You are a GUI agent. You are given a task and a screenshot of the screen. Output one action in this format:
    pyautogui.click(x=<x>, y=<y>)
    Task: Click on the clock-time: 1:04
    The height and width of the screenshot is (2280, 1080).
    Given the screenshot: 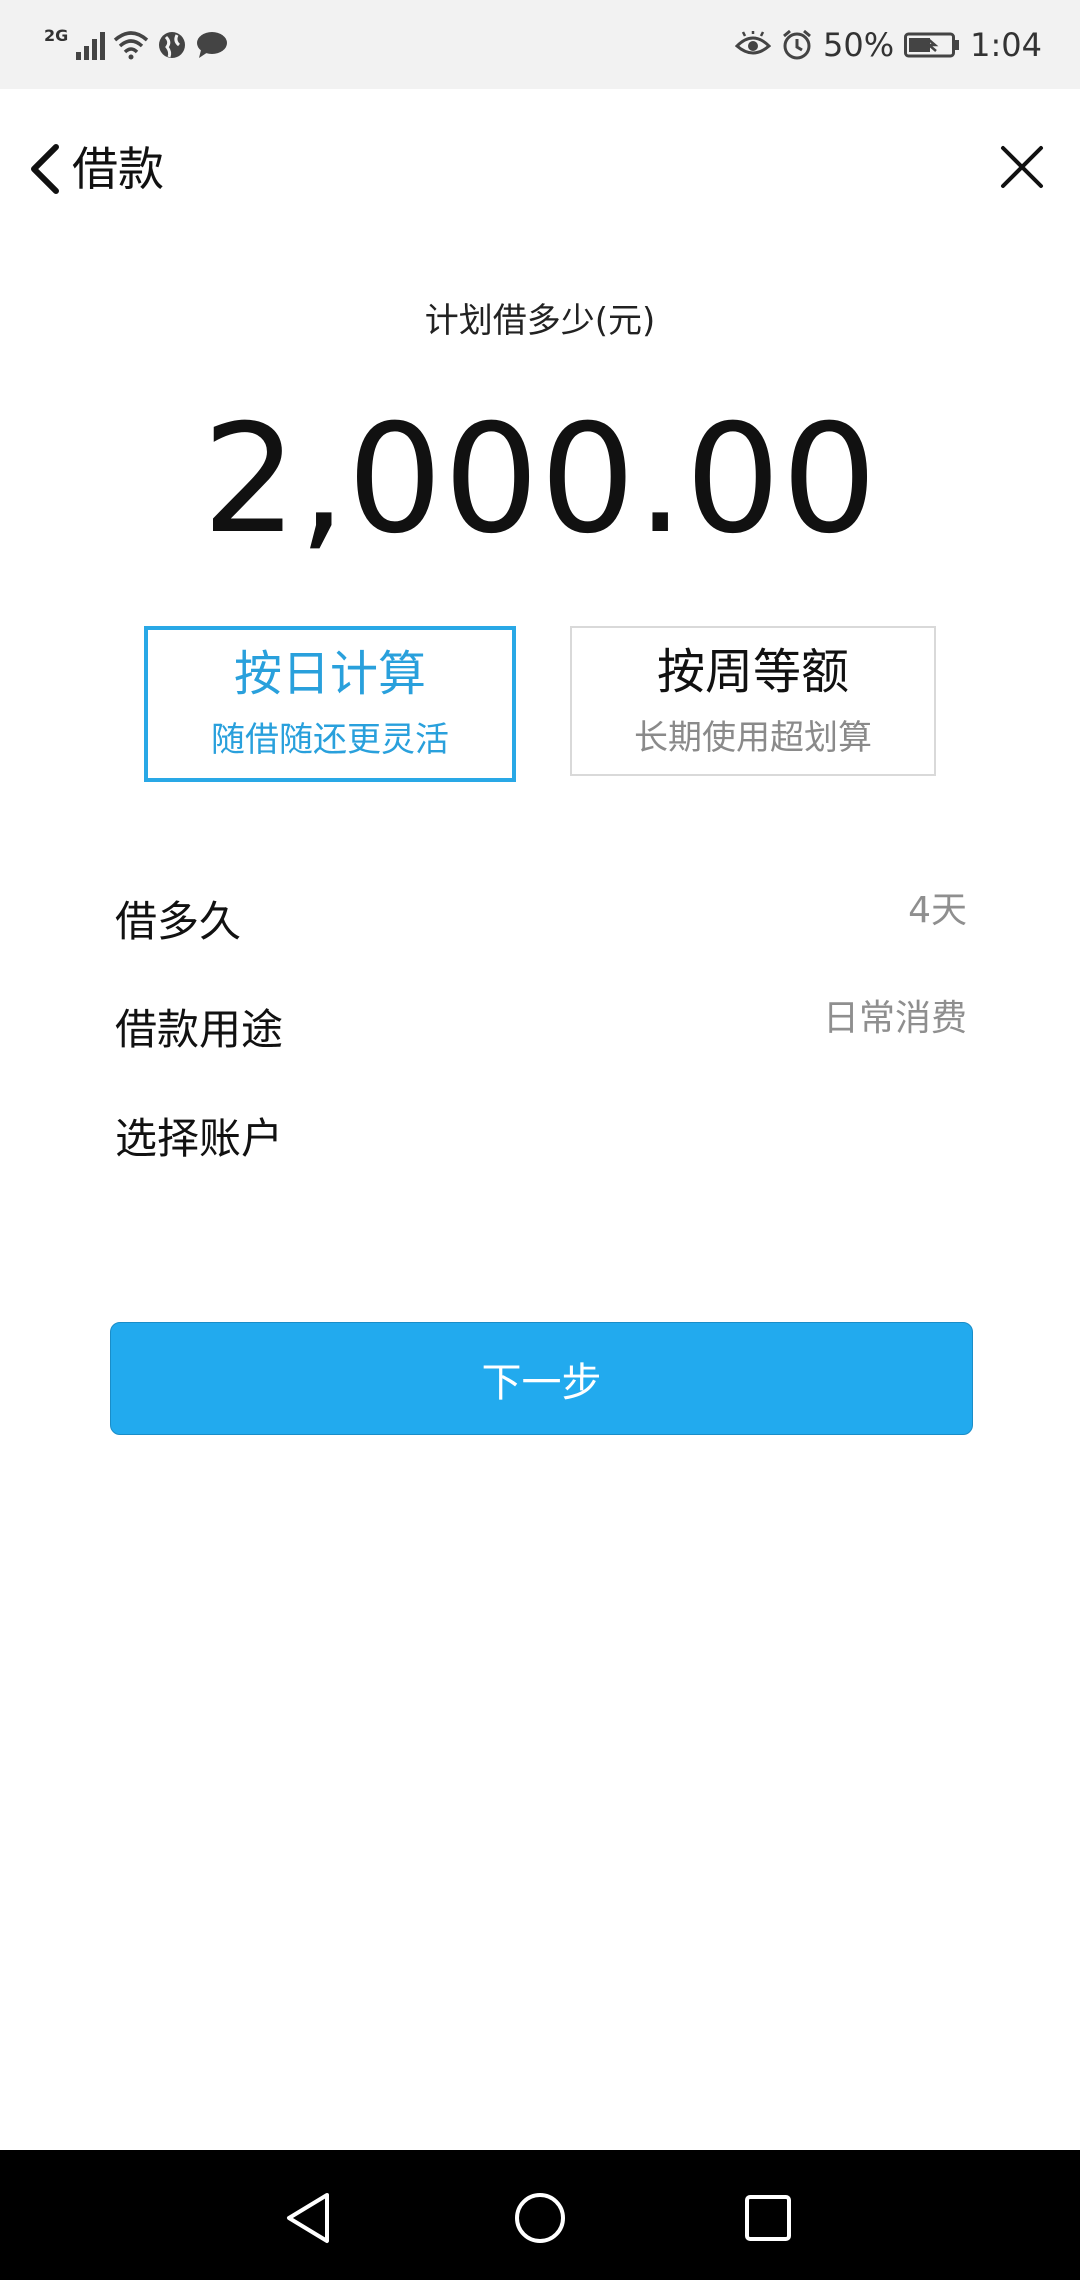 What is the action you would take?
    pyautogui.click(x=1006, y=45)
    